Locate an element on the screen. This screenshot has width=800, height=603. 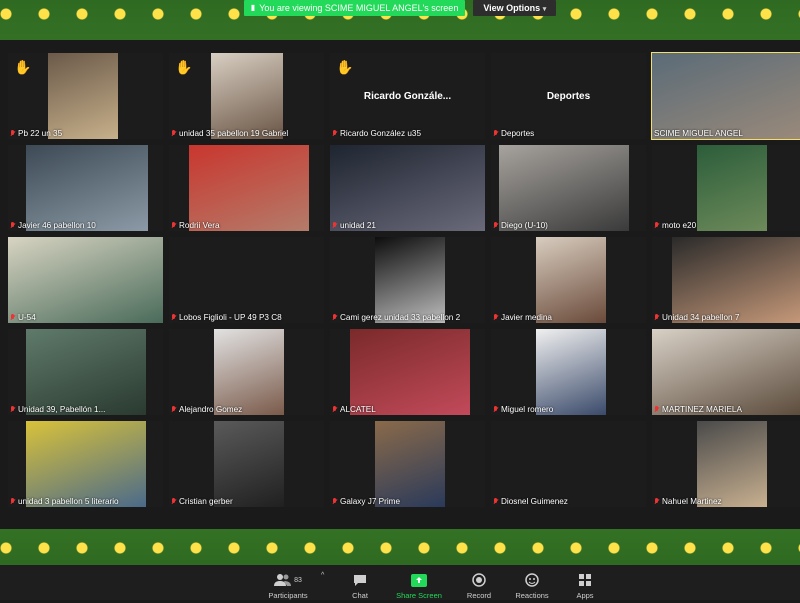
participant-name: Nahuel Martinez is located at coordinates (692, 501).